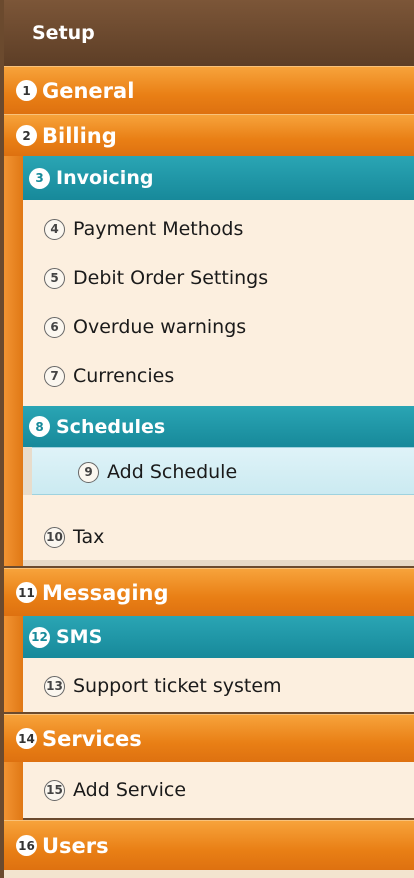 The height and width of the screenshot is (878, 414). What do you see at coordinates (105, 592) in the screenshot?
I see `menu-item-label: Messaging` at bounding box center [105, 592].